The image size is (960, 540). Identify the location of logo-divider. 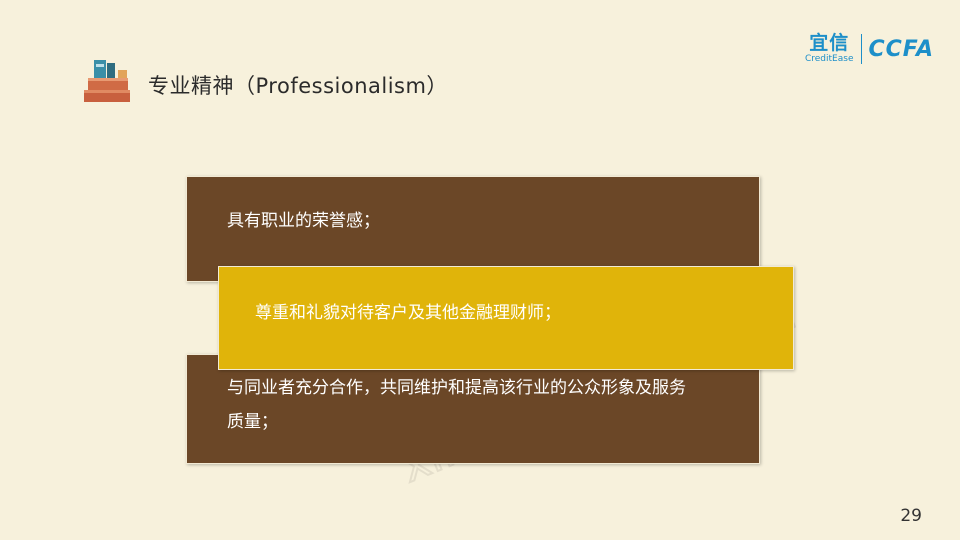
(862, 49).